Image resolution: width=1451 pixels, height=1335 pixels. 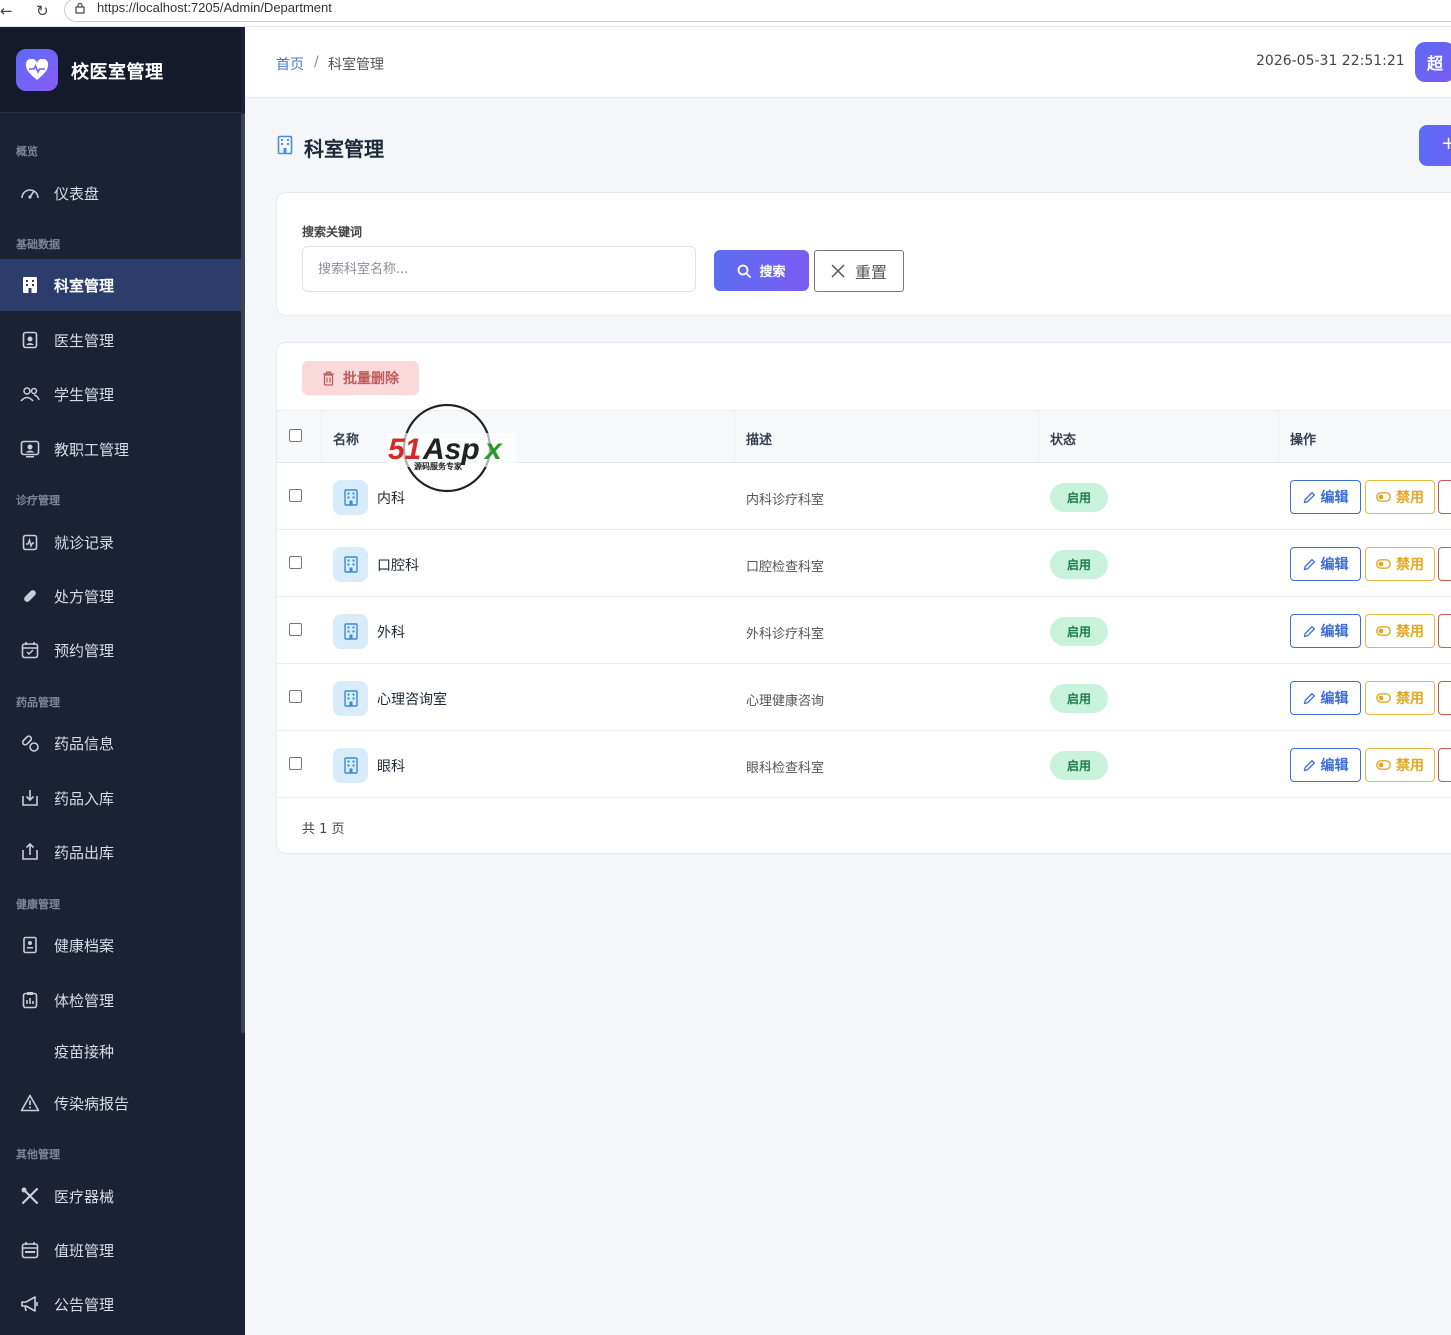 I want to click on search-card: 搜索关键词 搜索 重置, so click(x=863, y=254).